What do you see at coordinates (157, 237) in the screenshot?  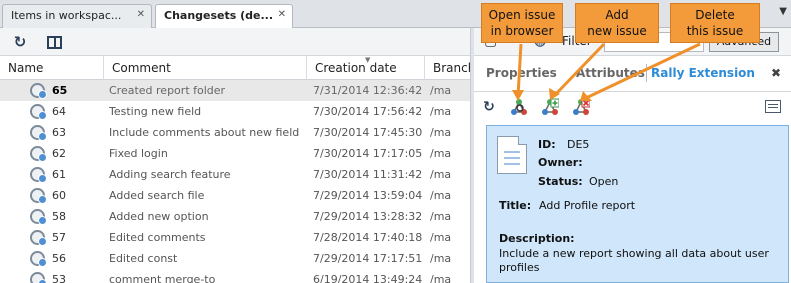 I see `changeset-comment: Edited comments` at bounding box center [157, 237].